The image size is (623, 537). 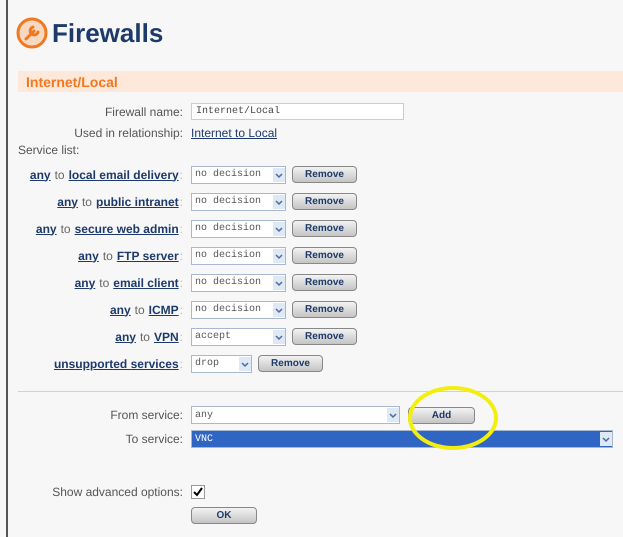 I want to click on page-title: Firewalls, so click(x=108, y=33).